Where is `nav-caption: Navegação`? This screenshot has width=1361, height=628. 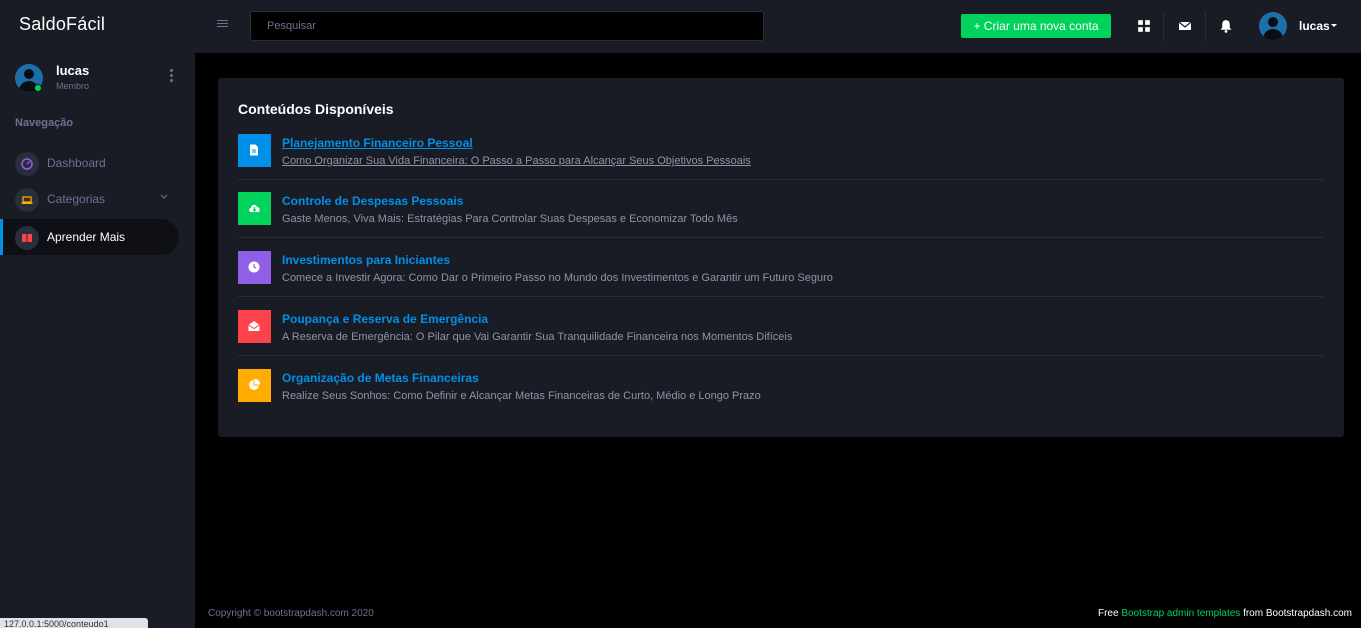
nav-caption: Navegação is located at coordinates (44, 123).